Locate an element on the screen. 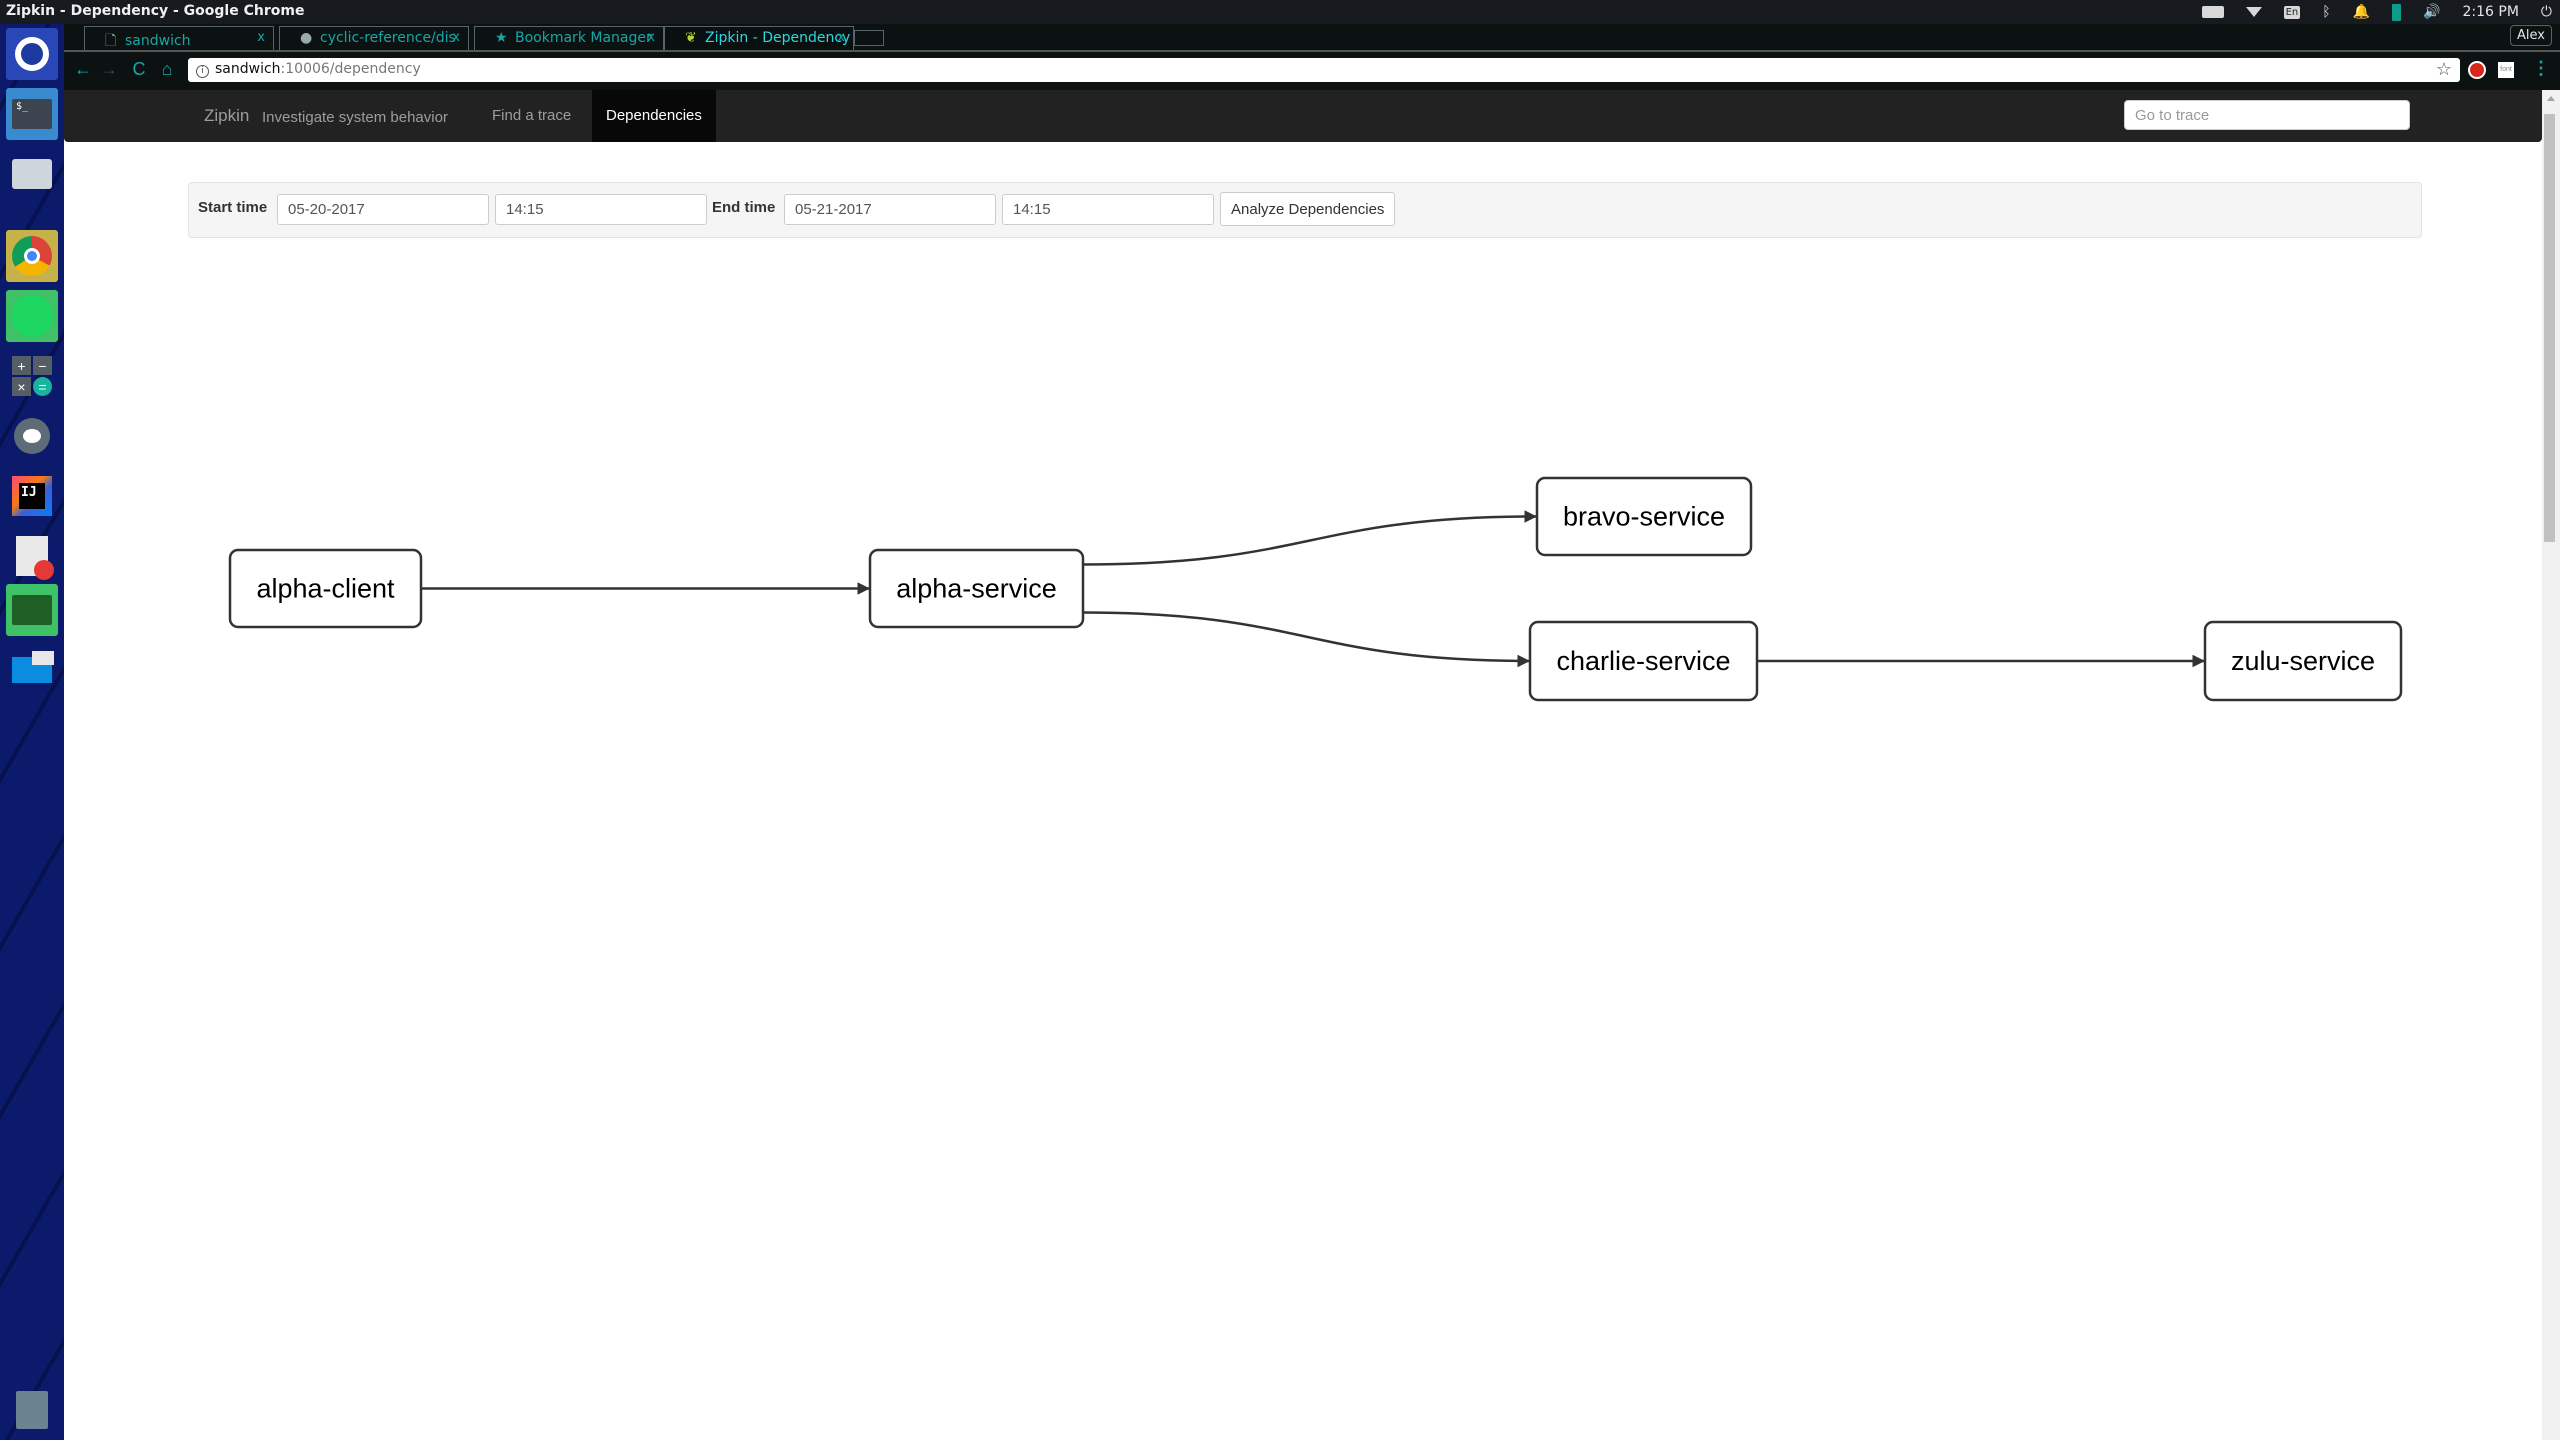  launcher-spotify is located at coordinates (32, 316).